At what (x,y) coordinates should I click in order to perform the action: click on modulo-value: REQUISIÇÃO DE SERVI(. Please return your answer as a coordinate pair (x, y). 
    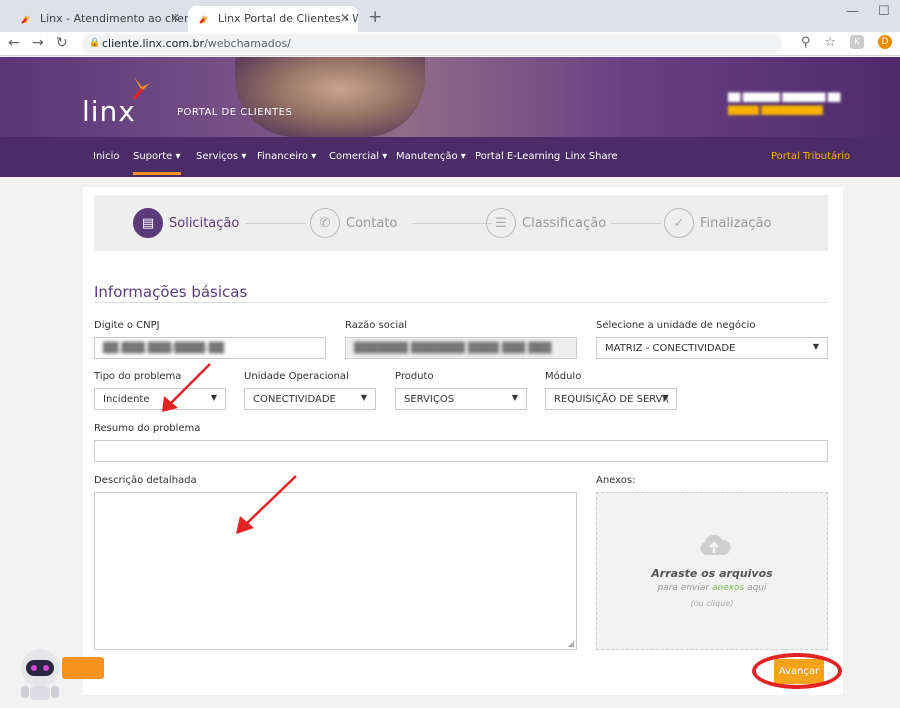
    Looking at the image, I should click on (612, 399).